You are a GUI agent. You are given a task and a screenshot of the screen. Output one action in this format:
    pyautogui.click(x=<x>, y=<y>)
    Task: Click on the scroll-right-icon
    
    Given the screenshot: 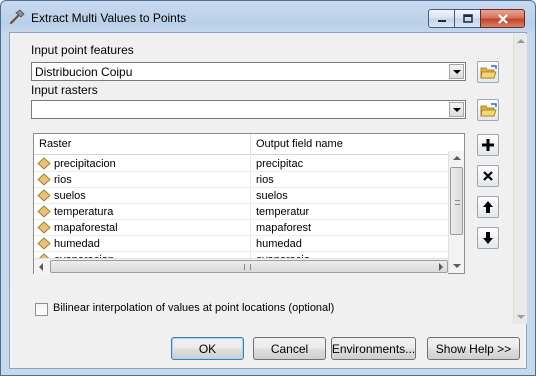 What is the action you would take?
    pyautogui.click(x=441, y=267)
    